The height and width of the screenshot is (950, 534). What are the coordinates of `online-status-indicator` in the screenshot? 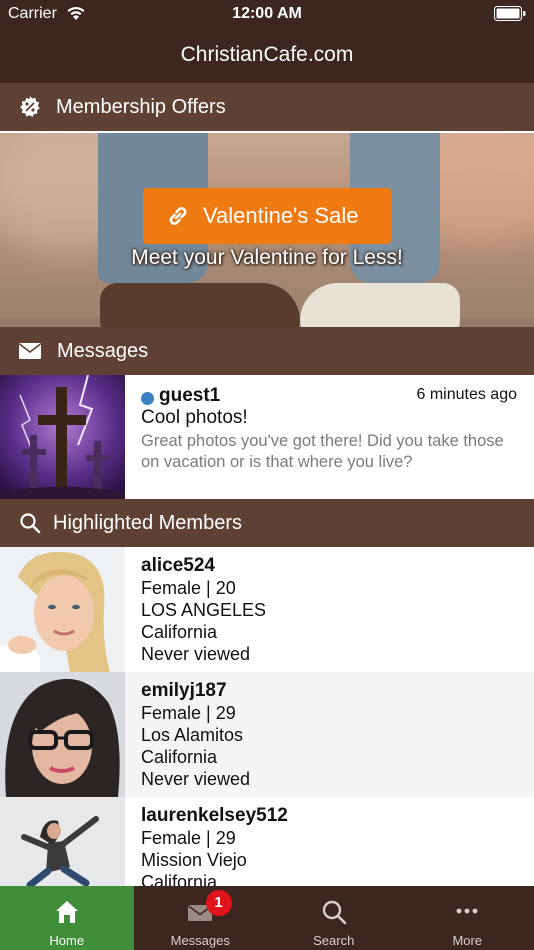 It's located at (147, 398).